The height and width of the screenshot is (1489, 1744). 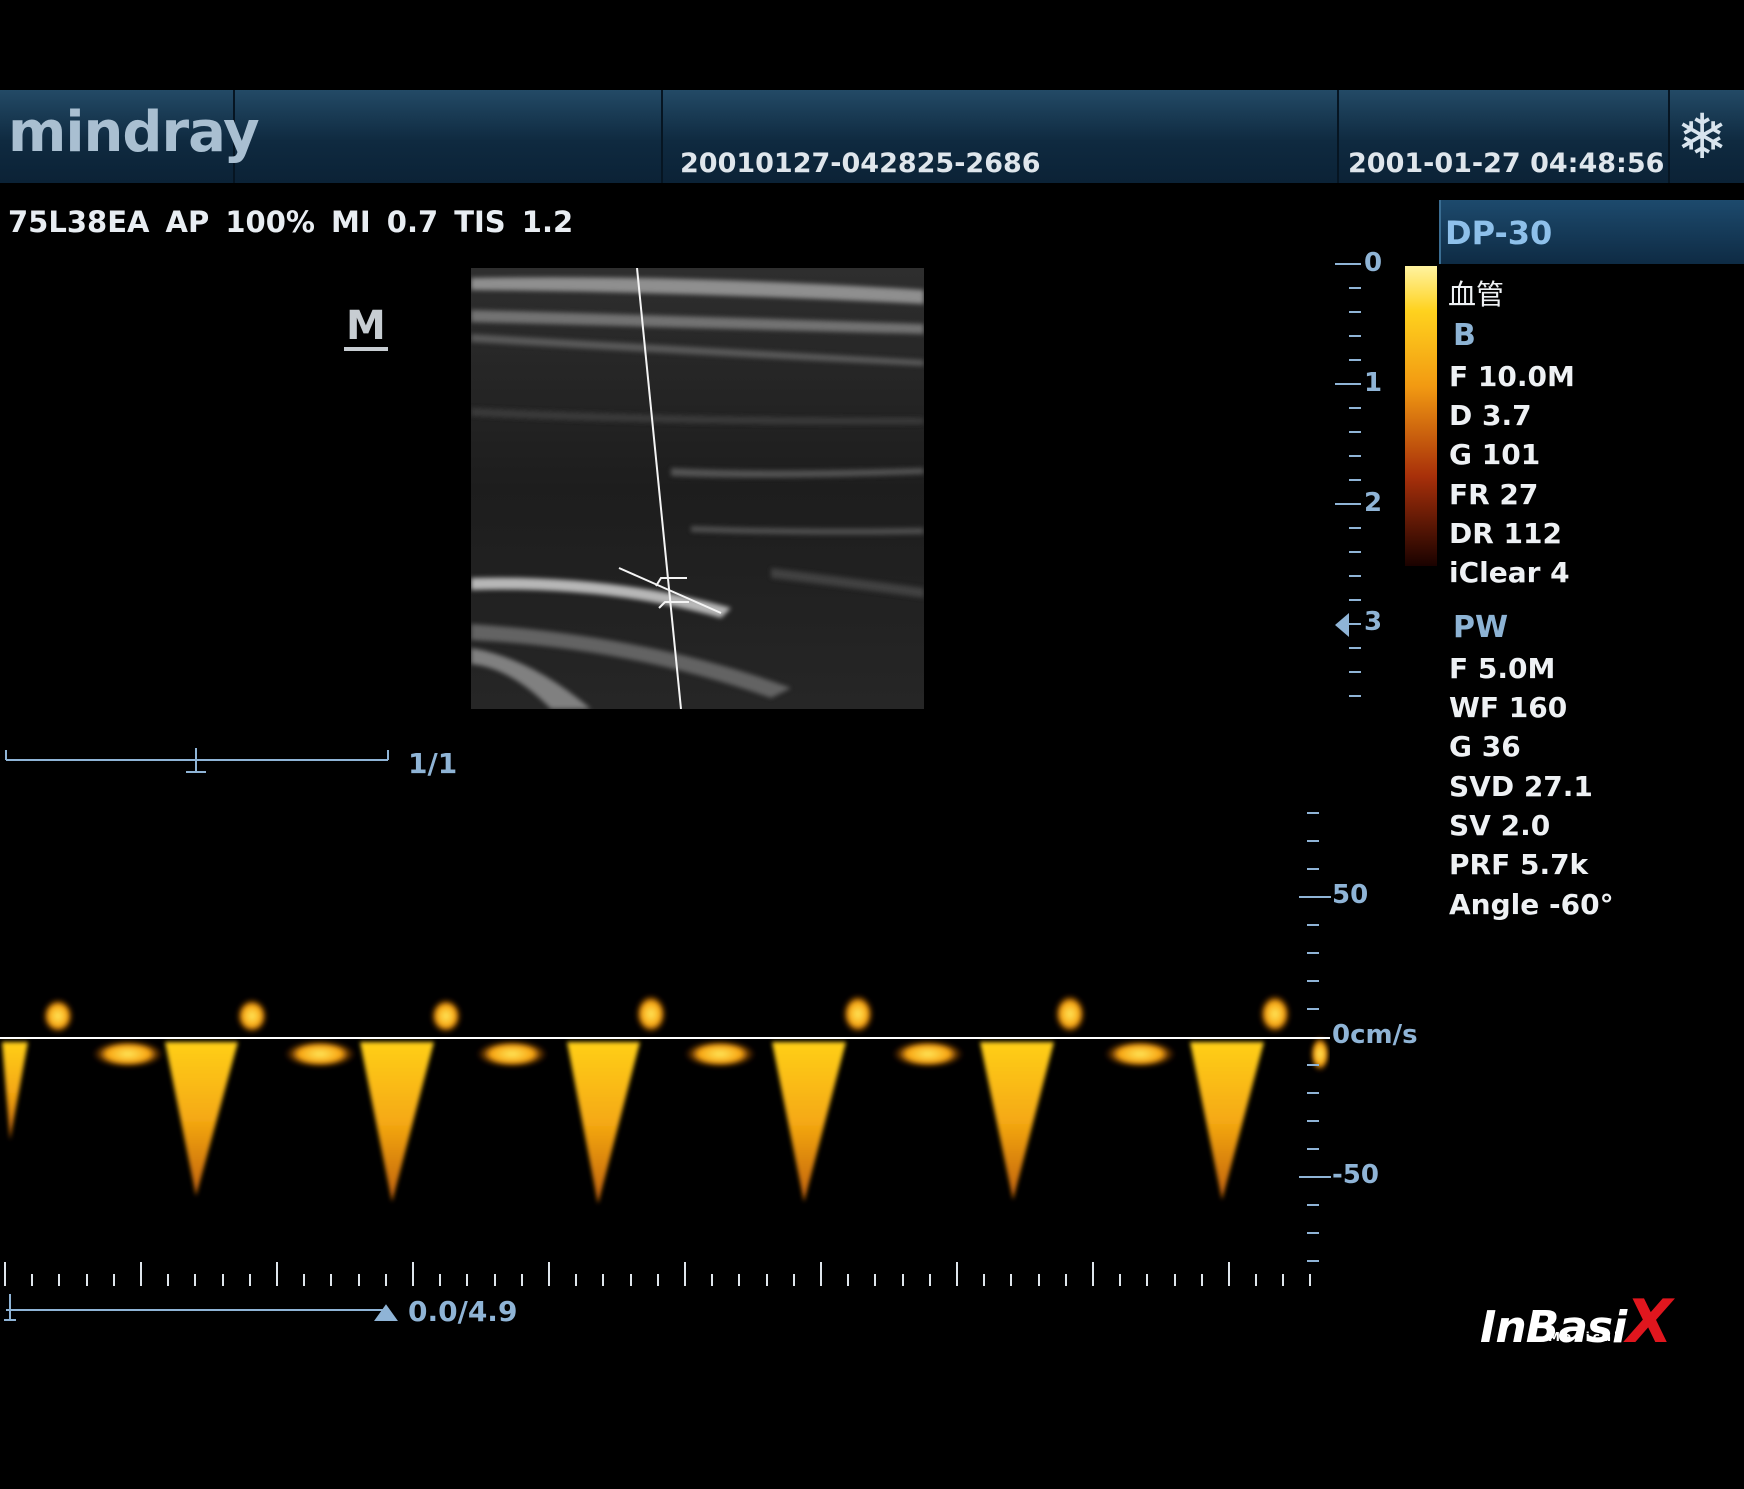 I want to click on depth-scale, so click(x=1348, y=480).